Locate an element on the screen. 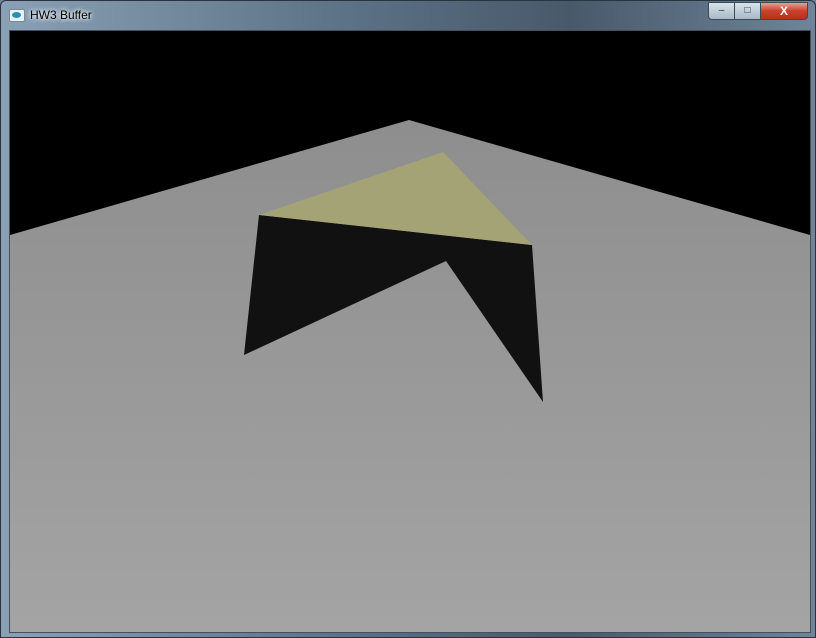 The image size is (816, 638). maximize-button: □ is located at coordinates (747, 11).